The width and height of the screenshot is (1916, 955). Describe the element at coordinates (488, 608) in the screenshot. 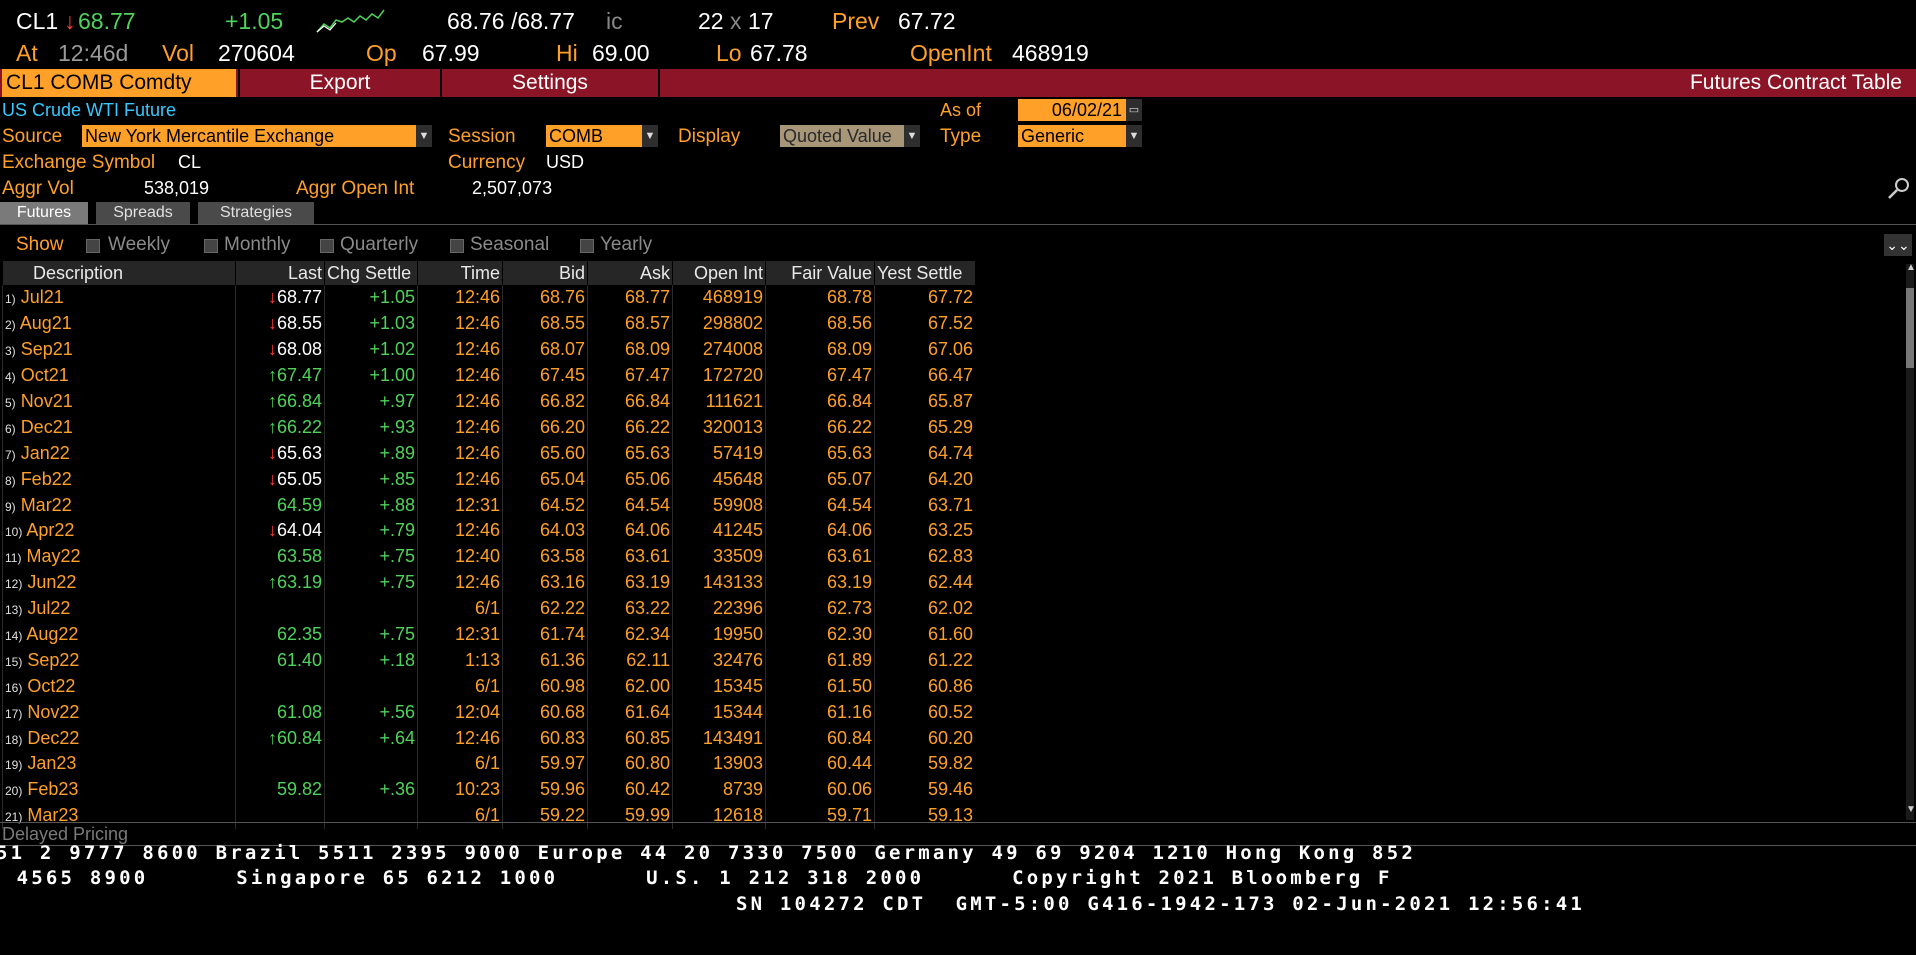

I see `table-row: 13) Jul22 6/1 62.22 63.22 22396 62.73 62.02` at that location.